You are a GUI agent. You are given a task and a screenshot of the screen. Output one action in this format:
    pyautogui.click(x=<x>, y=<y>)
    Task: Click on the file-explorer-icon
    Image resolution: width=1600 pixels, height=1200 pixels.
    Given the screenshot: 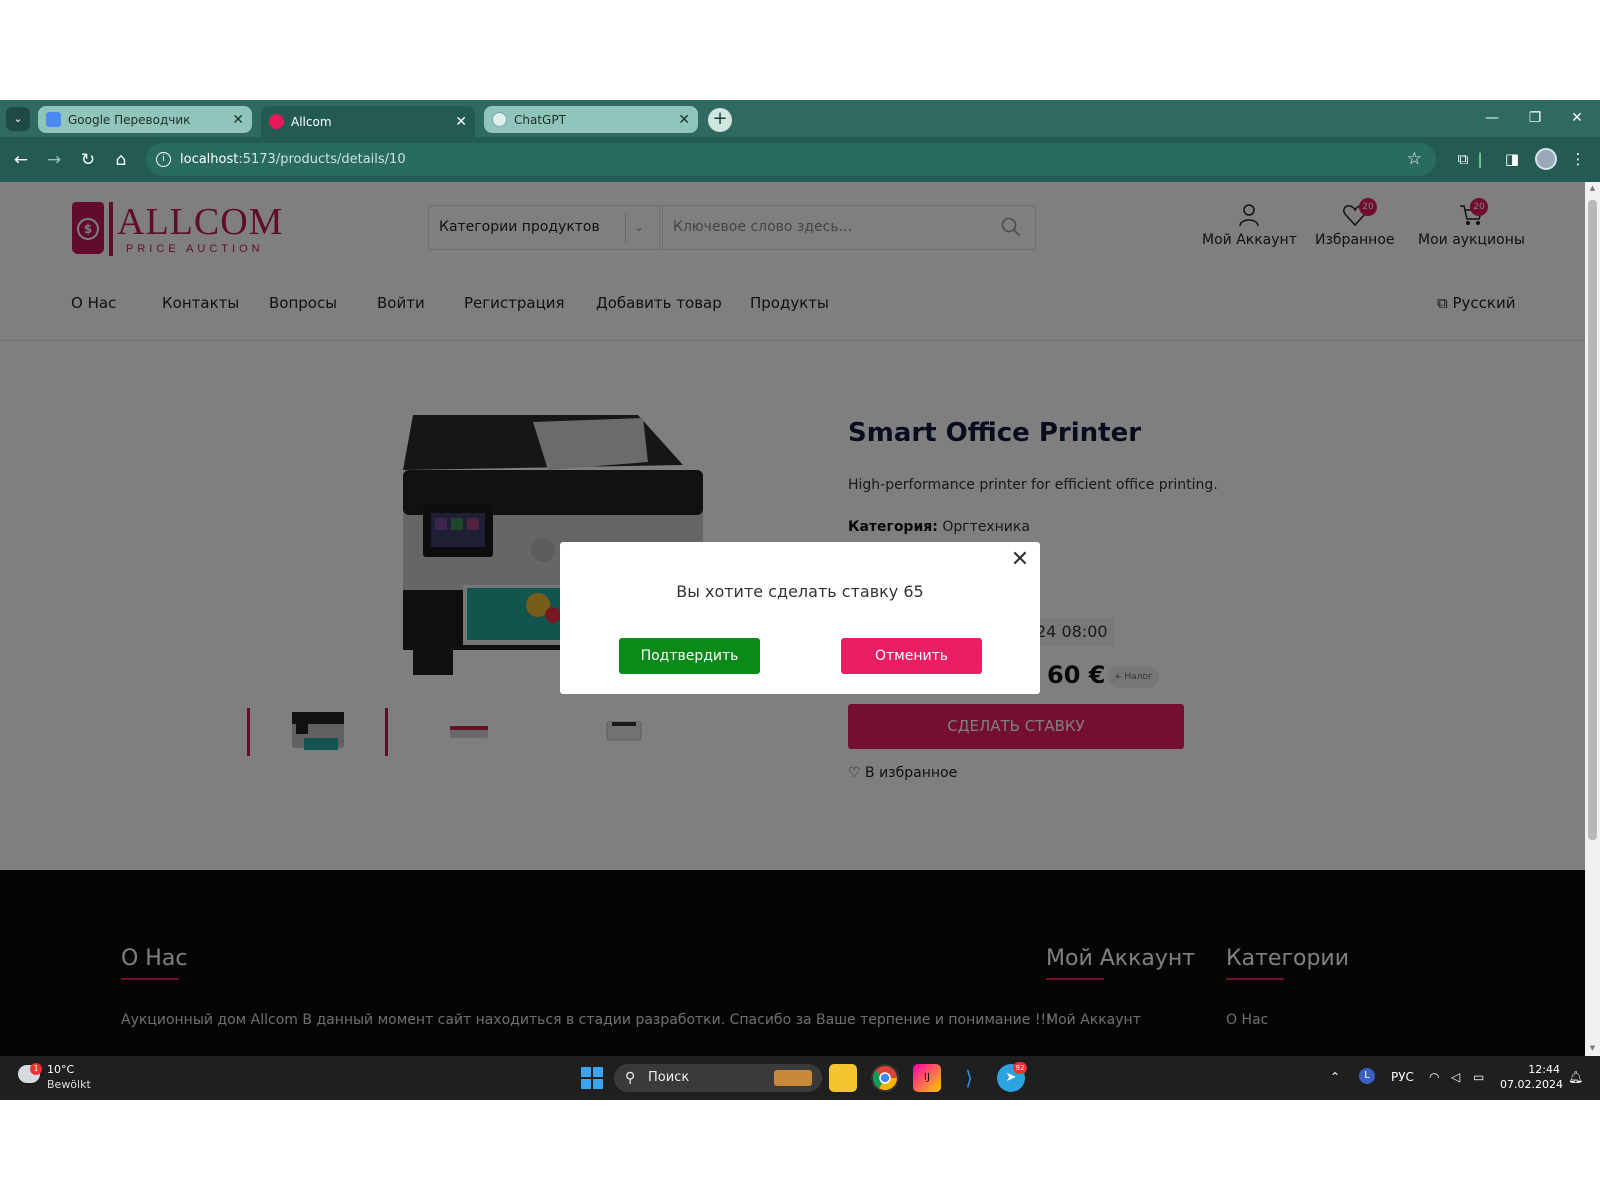 What is the action you would take?
    pyautogui.click(x=843, y=1078)
    